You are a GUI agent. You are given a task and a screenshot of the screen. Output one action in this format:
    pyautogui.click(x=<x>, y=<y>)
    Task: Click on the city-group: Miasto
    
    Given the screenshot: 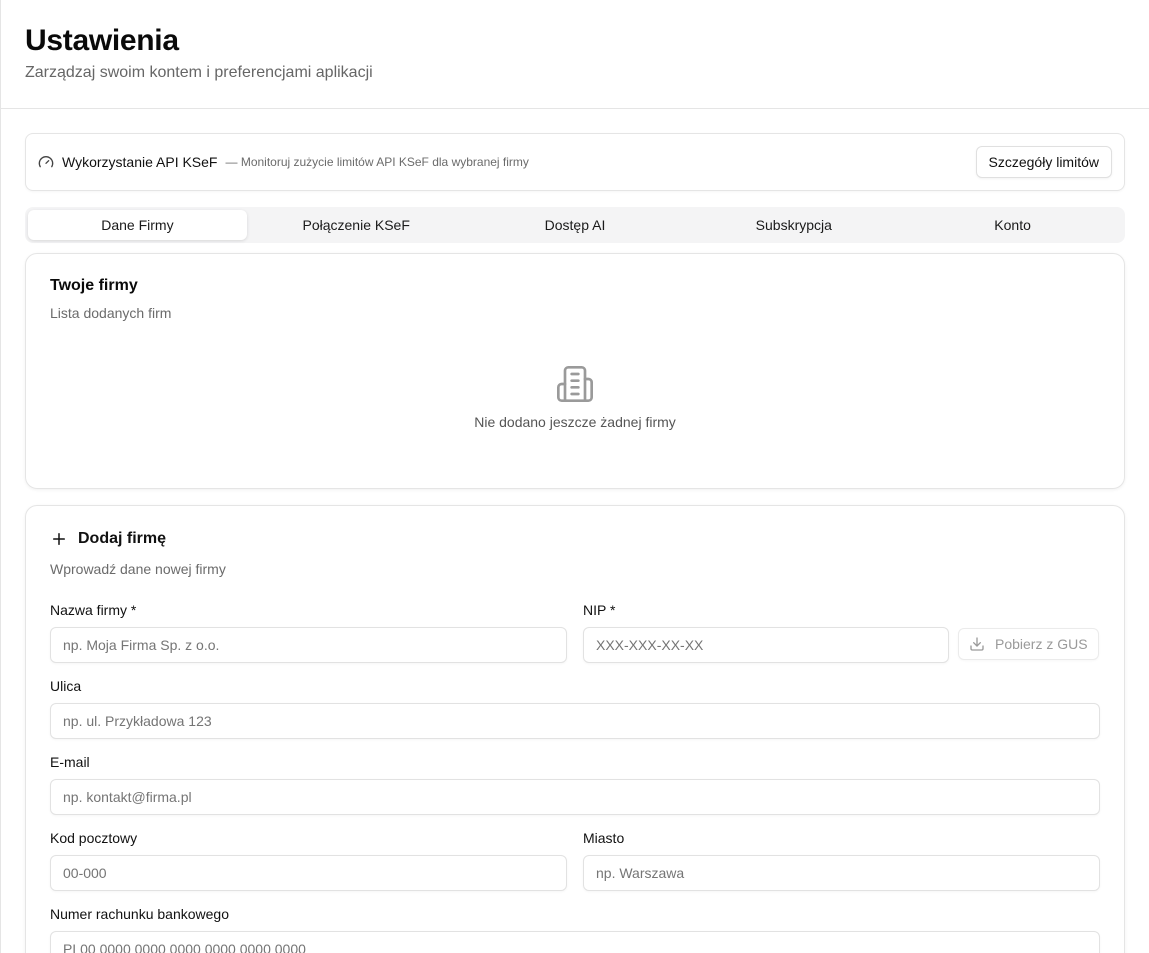 What is the action you would take?
    pyautogui.click(x=841, y=860)
    